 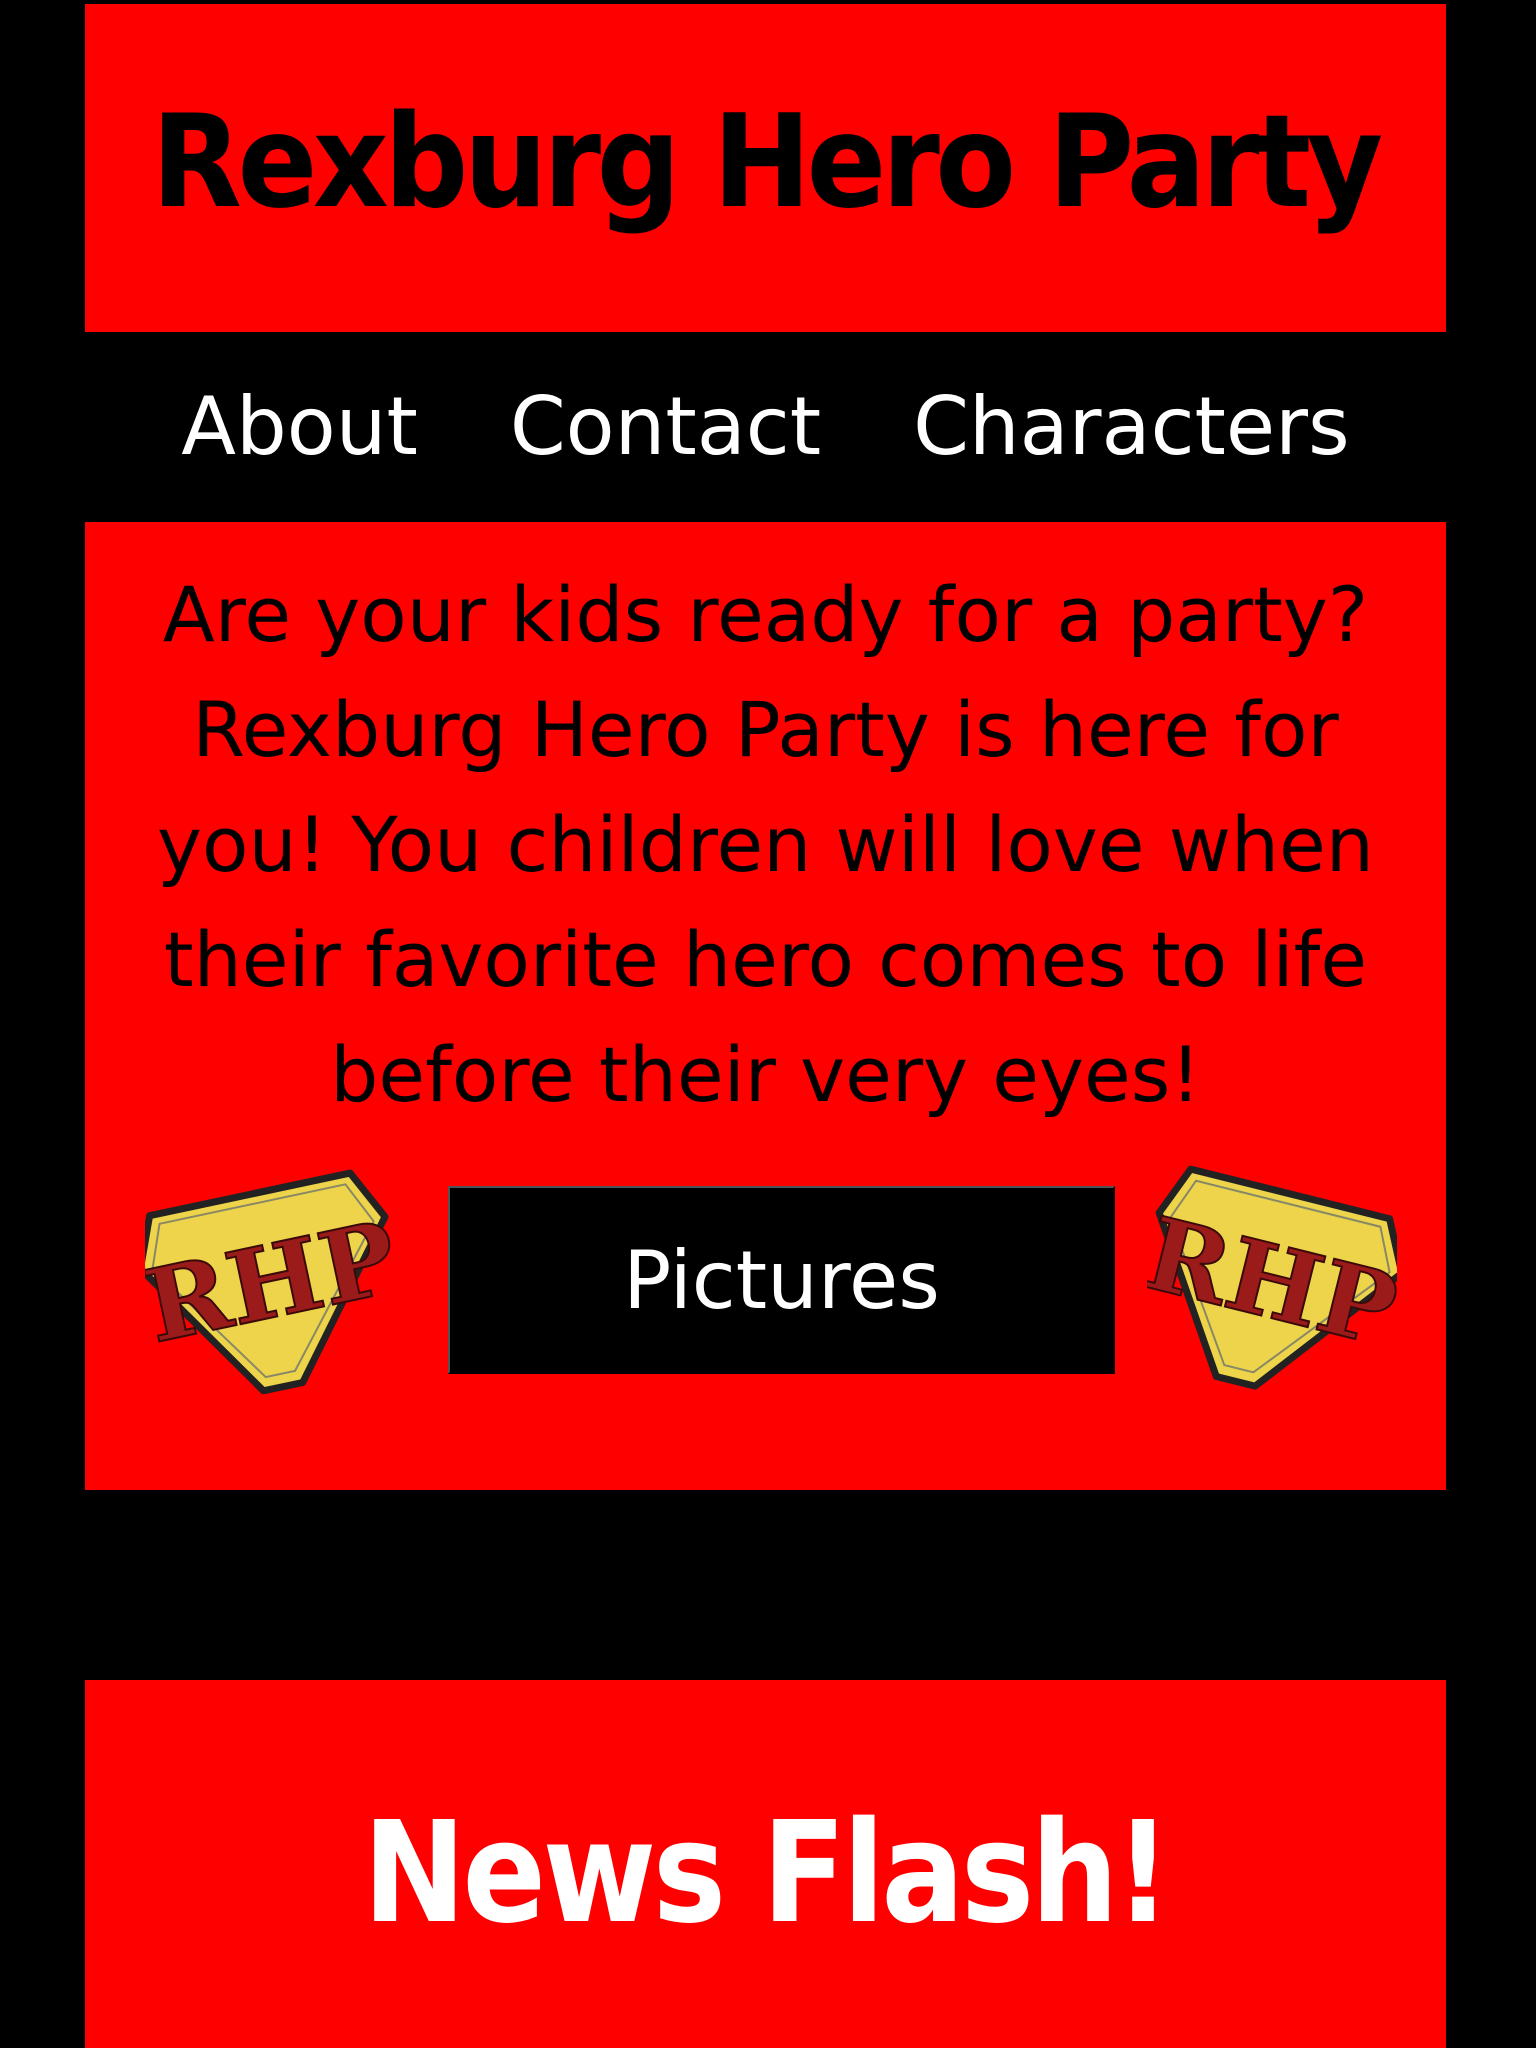 I want to click on nav-link-contact: Contact, so click(x=665, y=427).